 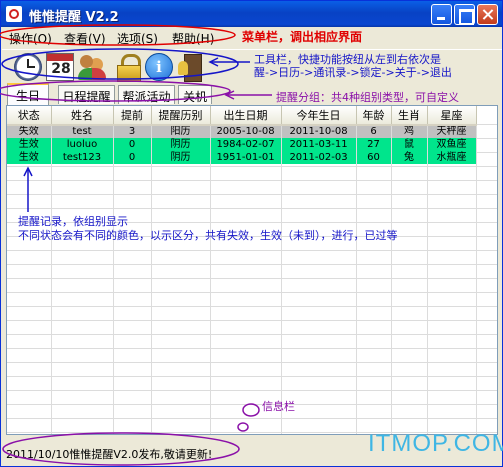 I want to click on constellation-cell: 天秤座, so click(x=452, y=131).